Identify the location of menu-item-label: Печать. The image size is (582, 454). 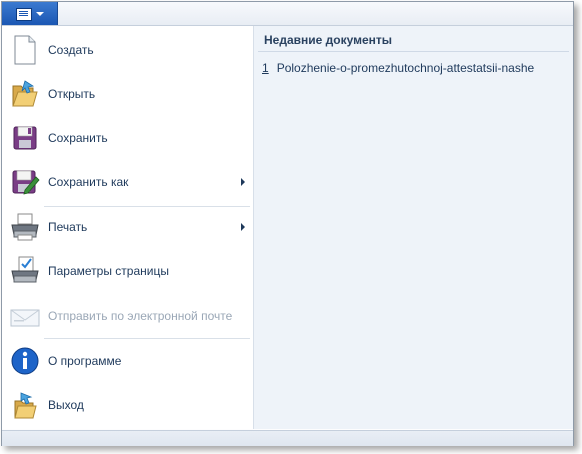
(68, 227).